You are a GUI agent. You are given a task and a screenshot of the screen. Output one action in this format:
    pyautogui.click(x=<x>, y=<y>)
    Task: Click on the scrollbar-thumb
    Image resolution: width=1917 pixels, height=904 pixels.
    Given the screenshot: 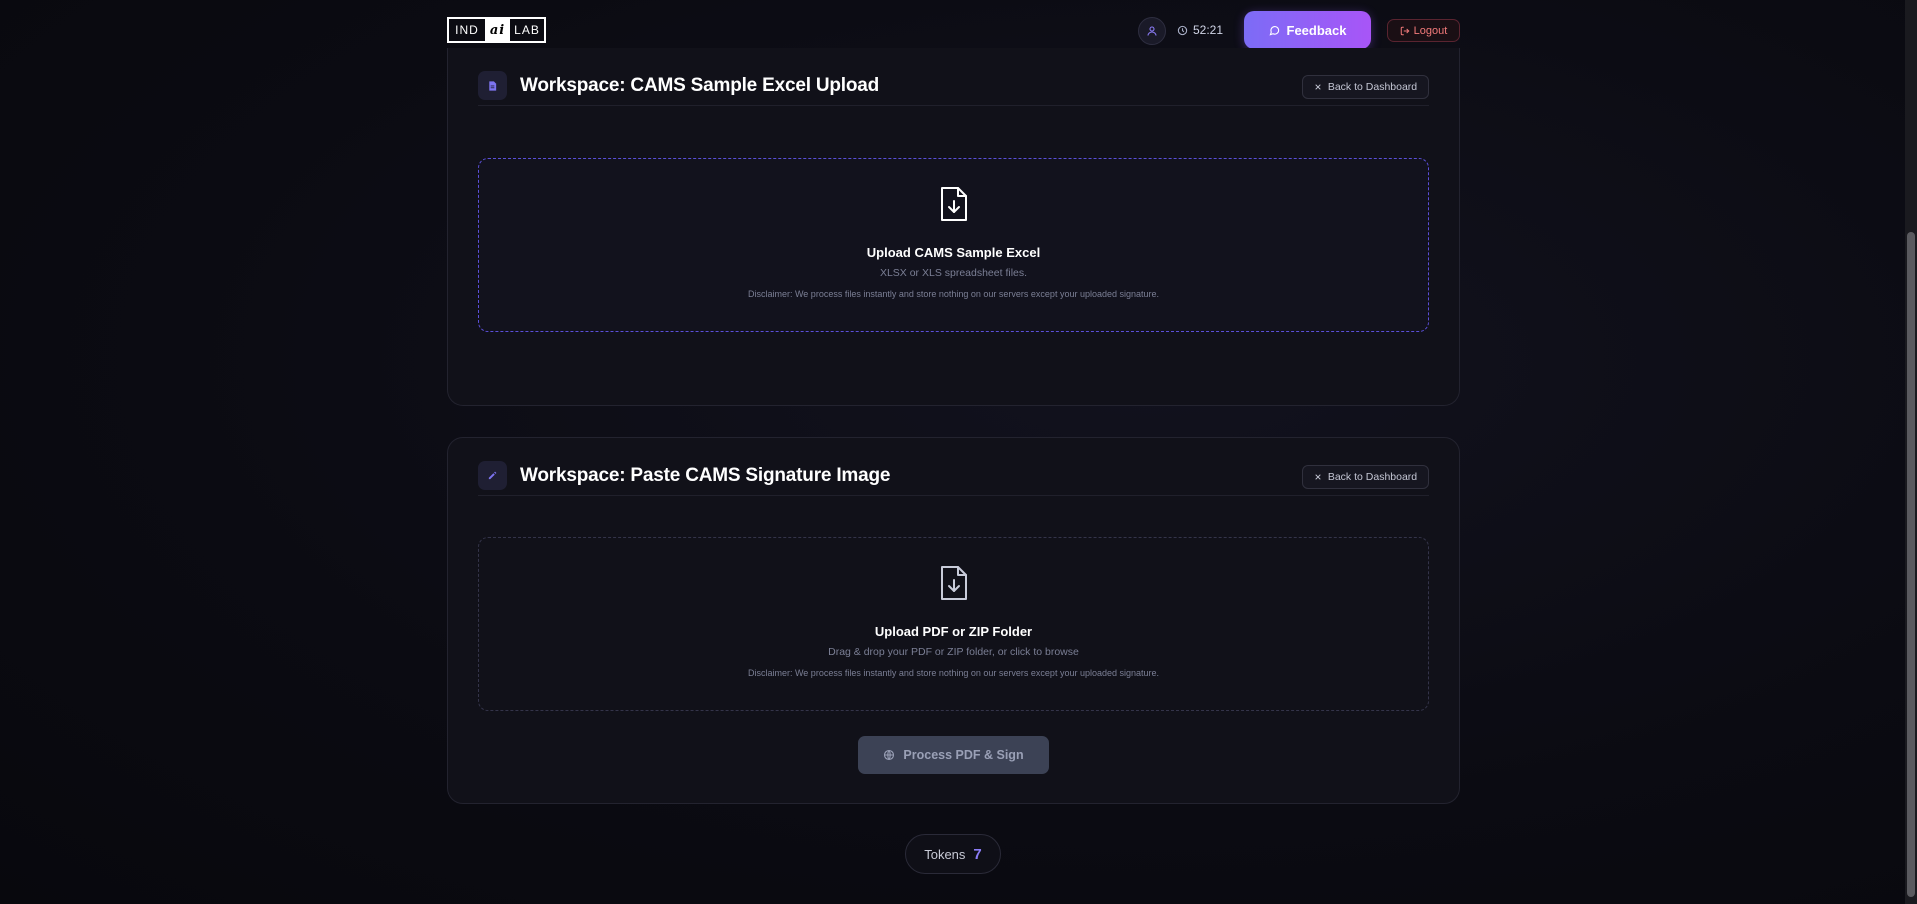 What is the action you would take?
    pyautogui.click(x=1911, y=564)
    